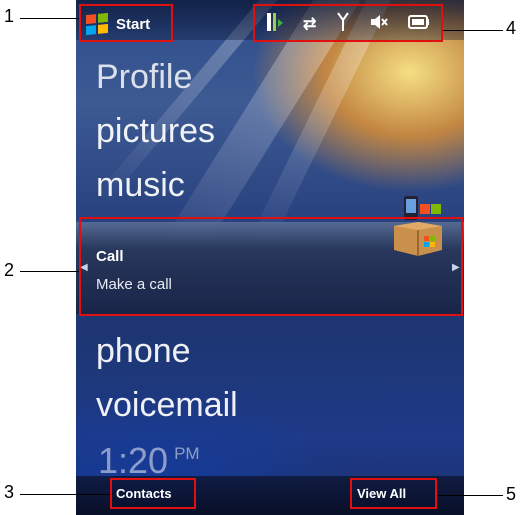 Image resolution: width=523 pixels, height=515 pixels. I want to click on callout-1: 1, so click(9, 16).